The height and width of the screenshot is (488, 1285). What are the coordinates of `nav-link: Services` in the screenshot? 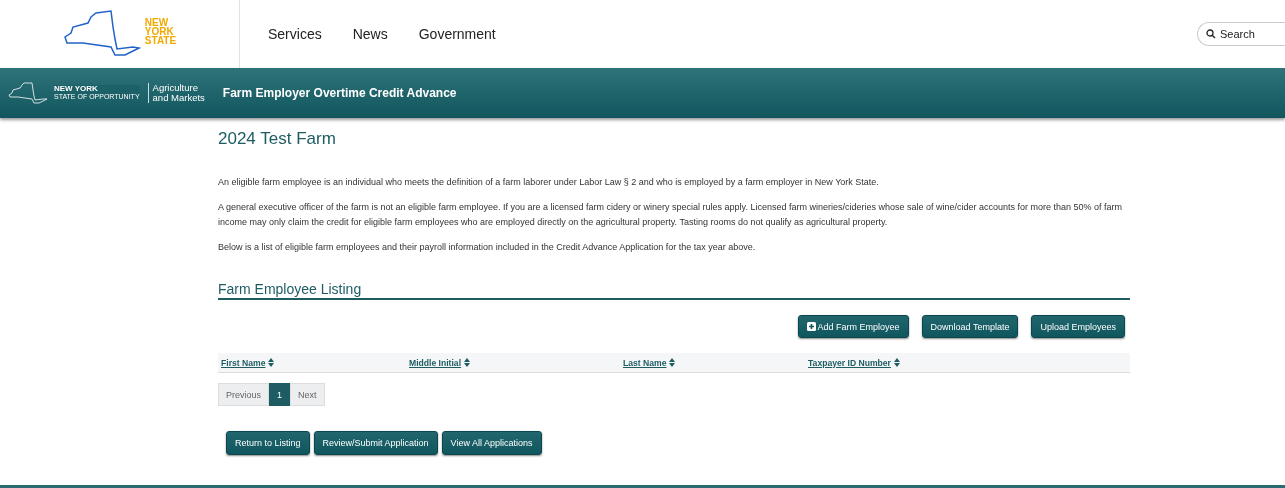 It's located at (295, 34).